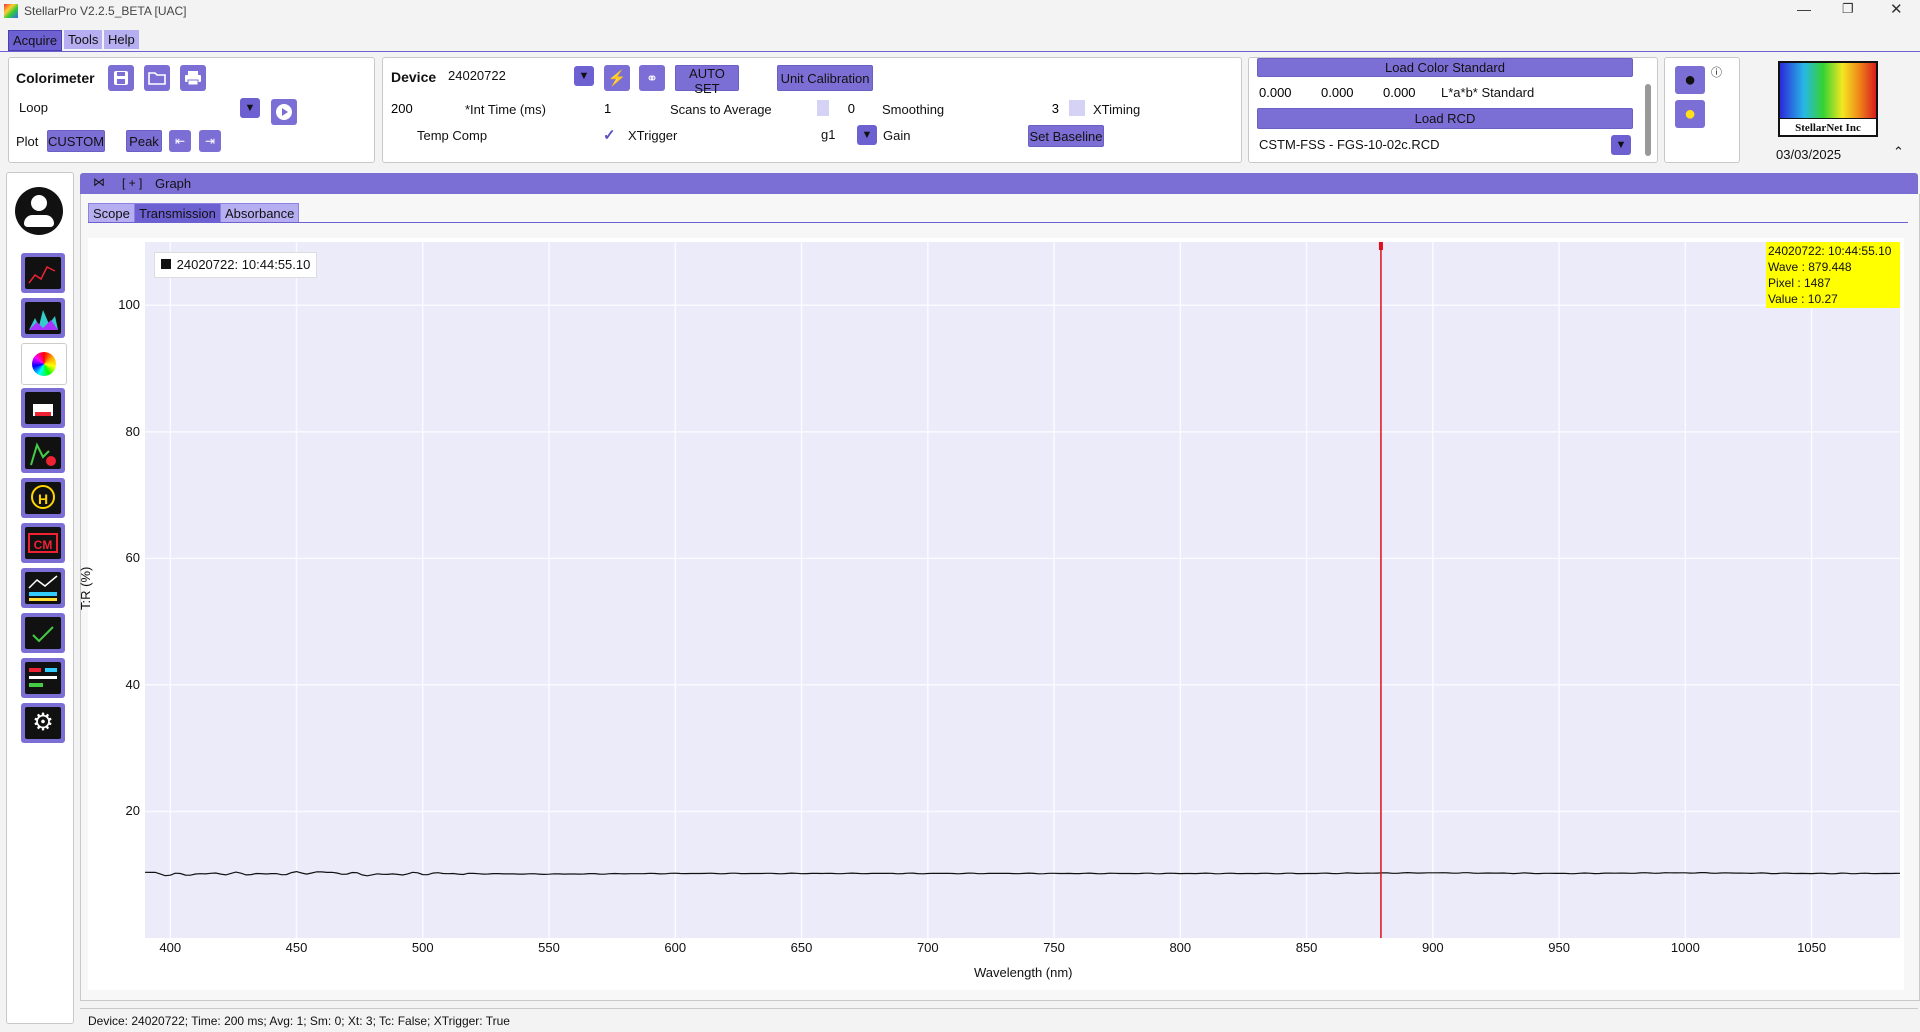 This screenshot has width=1920, height=1032. I want to click on gain-label: Gain, so click(897, 135).